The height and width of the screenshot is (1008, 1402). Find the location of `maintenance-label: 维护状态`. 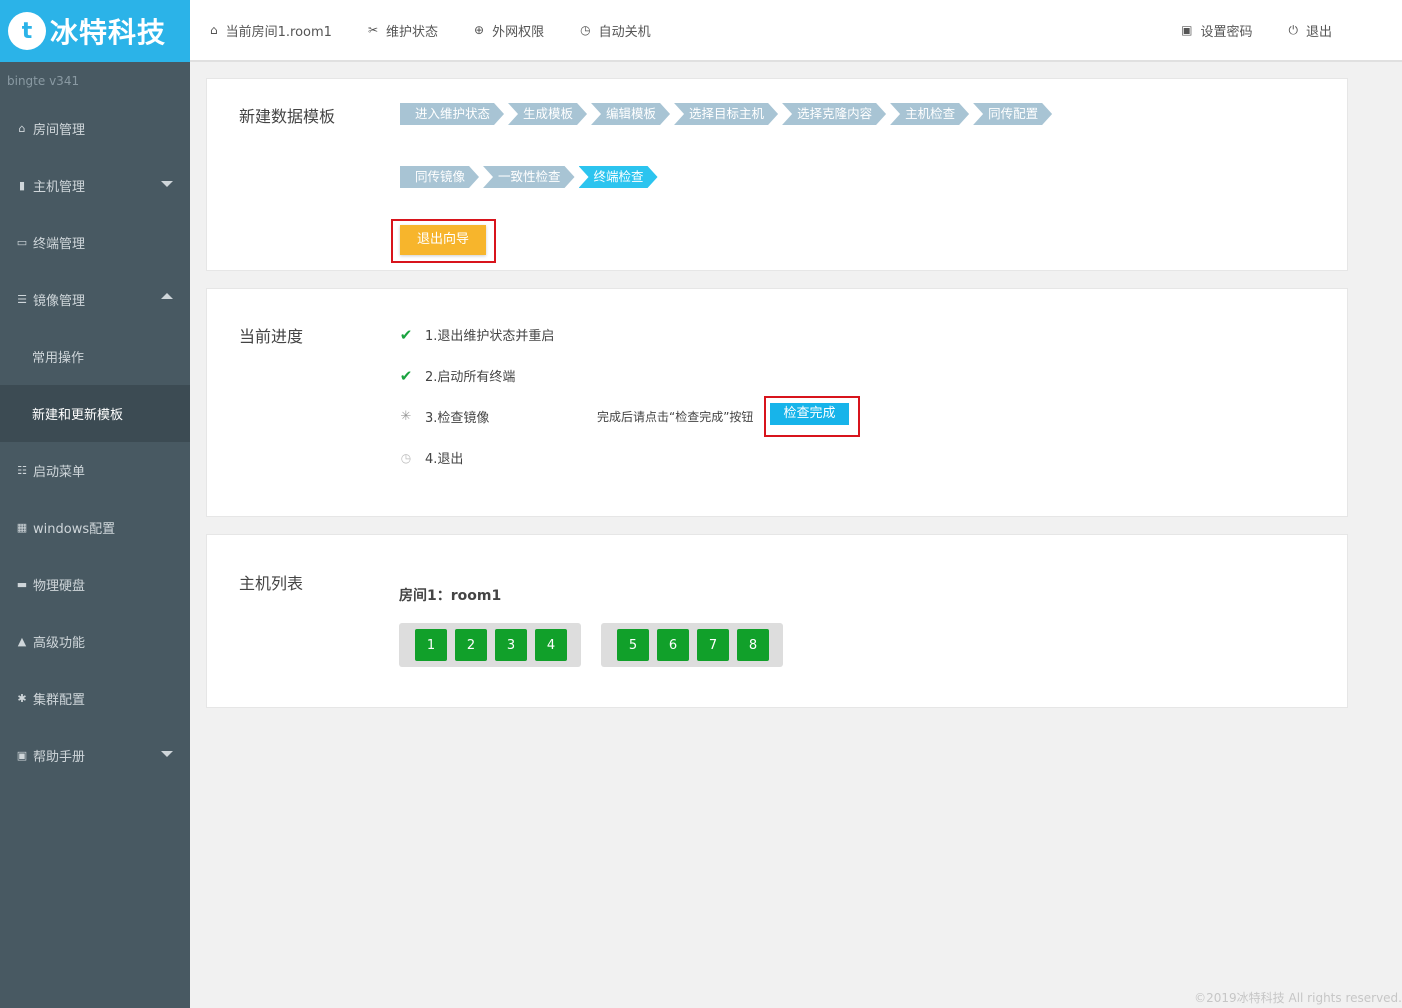

maintenance-label: 维护状态 is located at coordinates (412, 32).